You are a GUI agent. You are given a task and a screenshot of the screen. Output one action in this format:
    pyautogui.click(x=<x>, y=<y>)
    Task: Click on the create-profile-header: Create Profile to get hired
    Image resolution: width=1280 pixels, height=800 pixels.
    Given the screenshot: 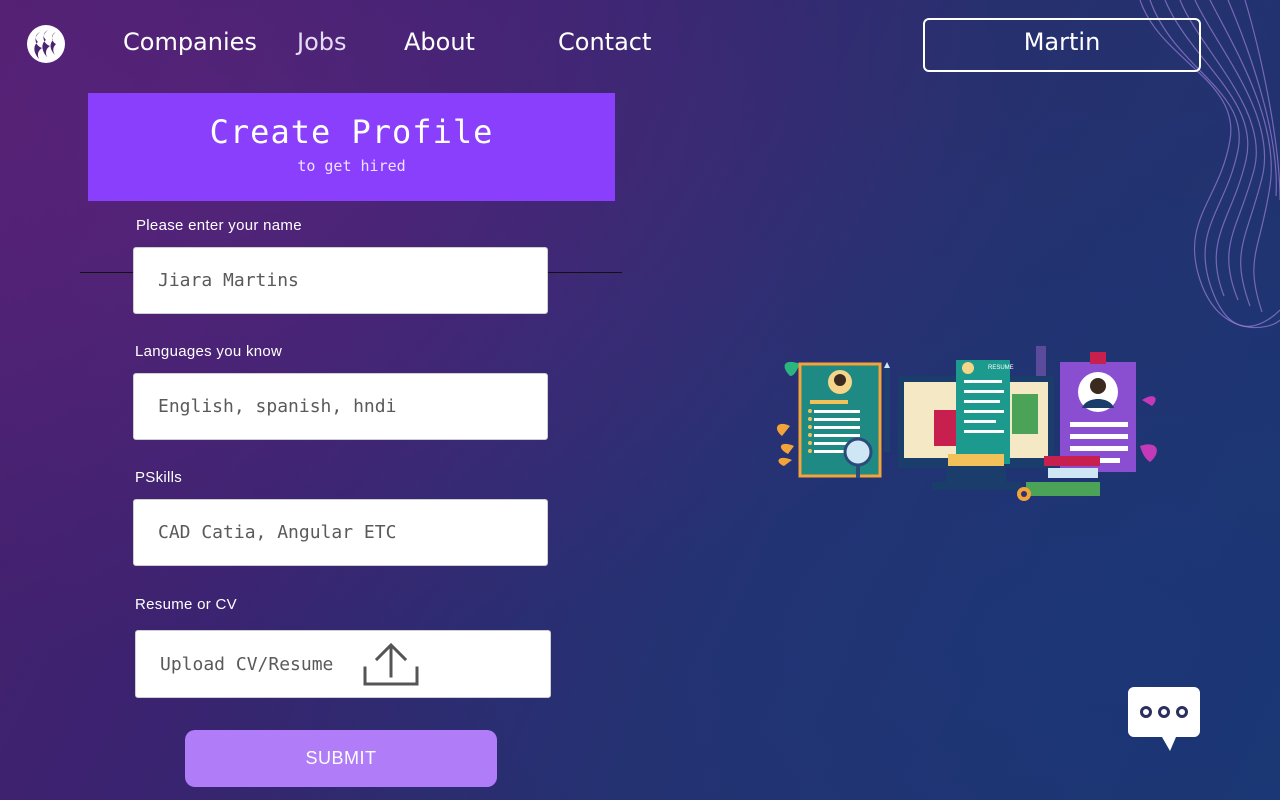 What is the action you would take?
    pyautogui.click(x=351, y=147)
    